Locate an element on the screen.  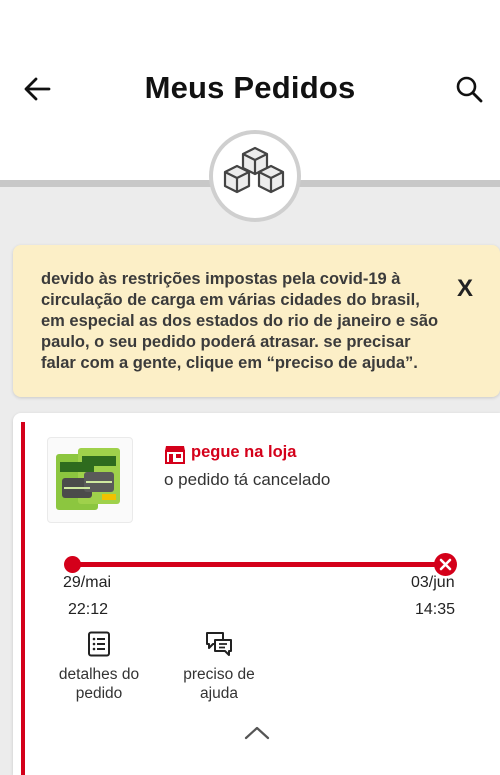
store-icon is located at coordinates (175, 455).